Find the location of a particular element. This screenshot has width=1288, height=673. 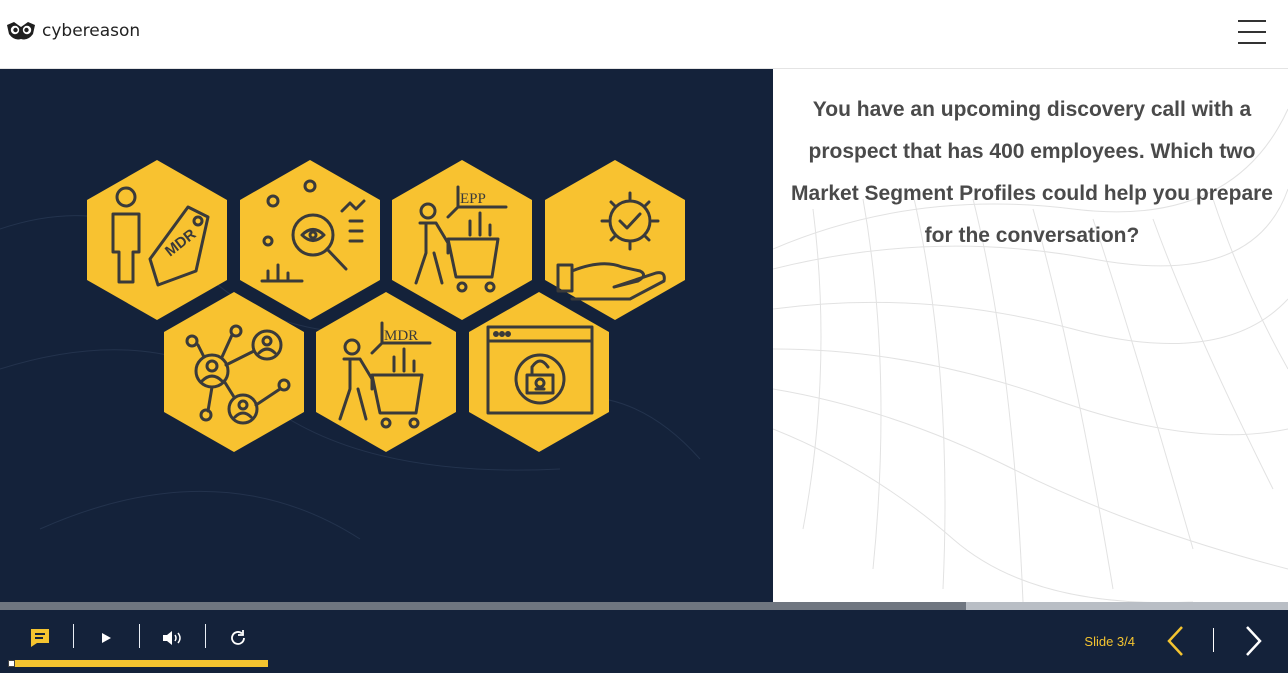

hex-hand-gear is located at coordinates (615, 240).